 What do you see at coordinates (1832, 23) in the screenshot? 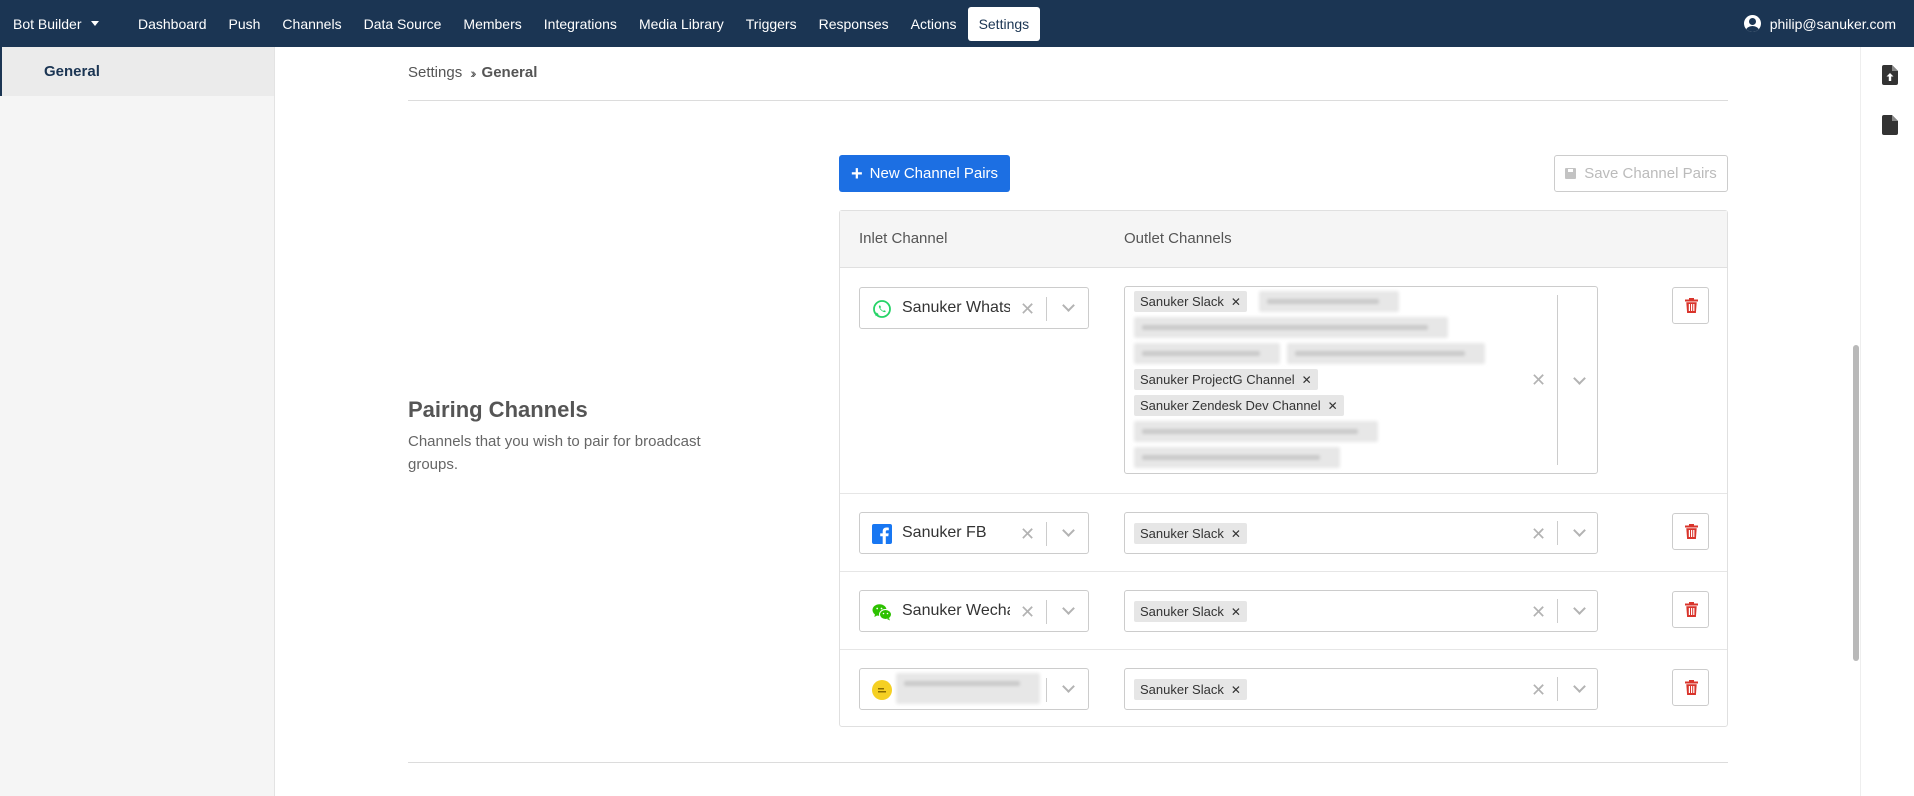
I see `user-email: philip@sanuker.com` at bounding box center [1832, 23].